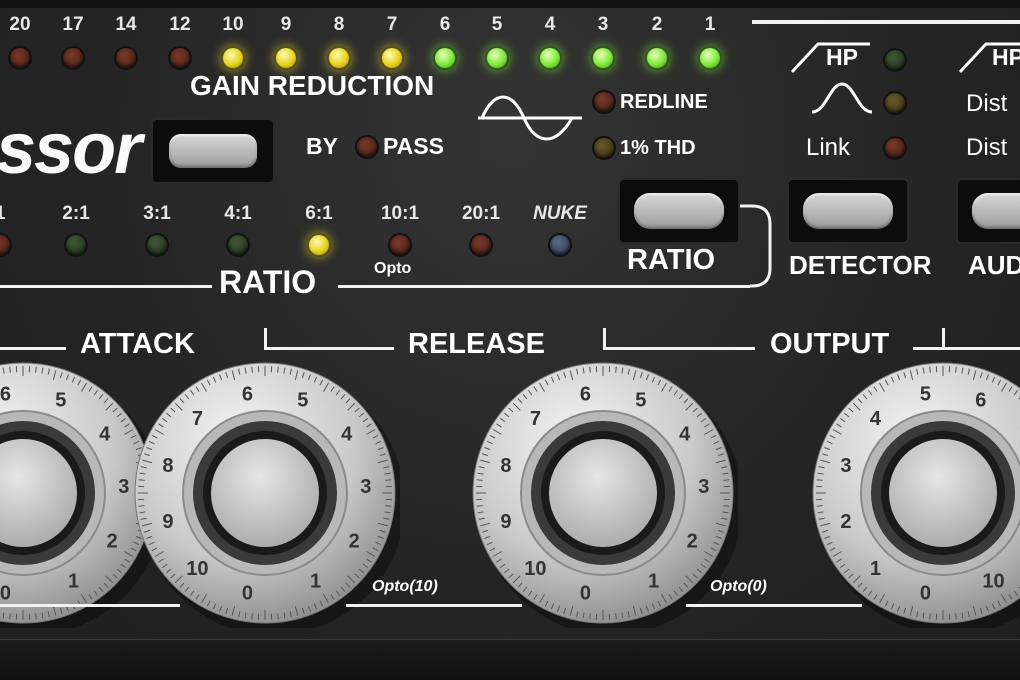  What do you see at coordinates (585, 395) in the screenshot?
I see `knob-scale-number: 6` at bounding box center [585, 395].